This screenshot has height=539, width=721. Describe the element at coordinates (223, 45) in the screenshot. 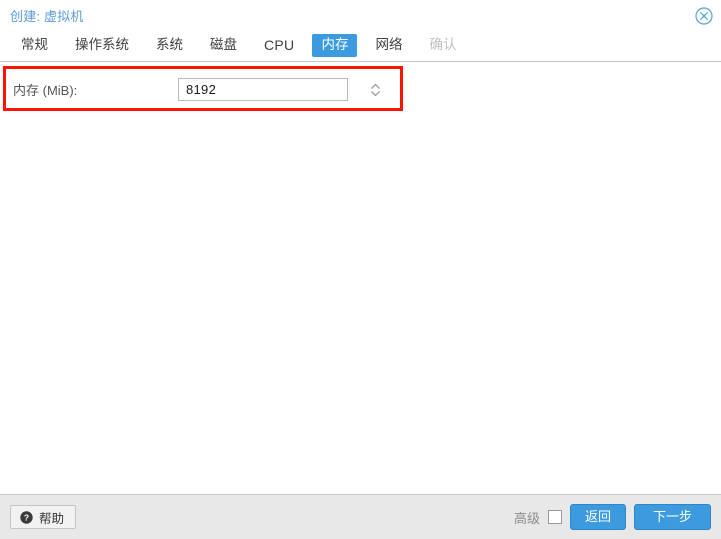

I see `tab-disk: 磁盘` at that location.